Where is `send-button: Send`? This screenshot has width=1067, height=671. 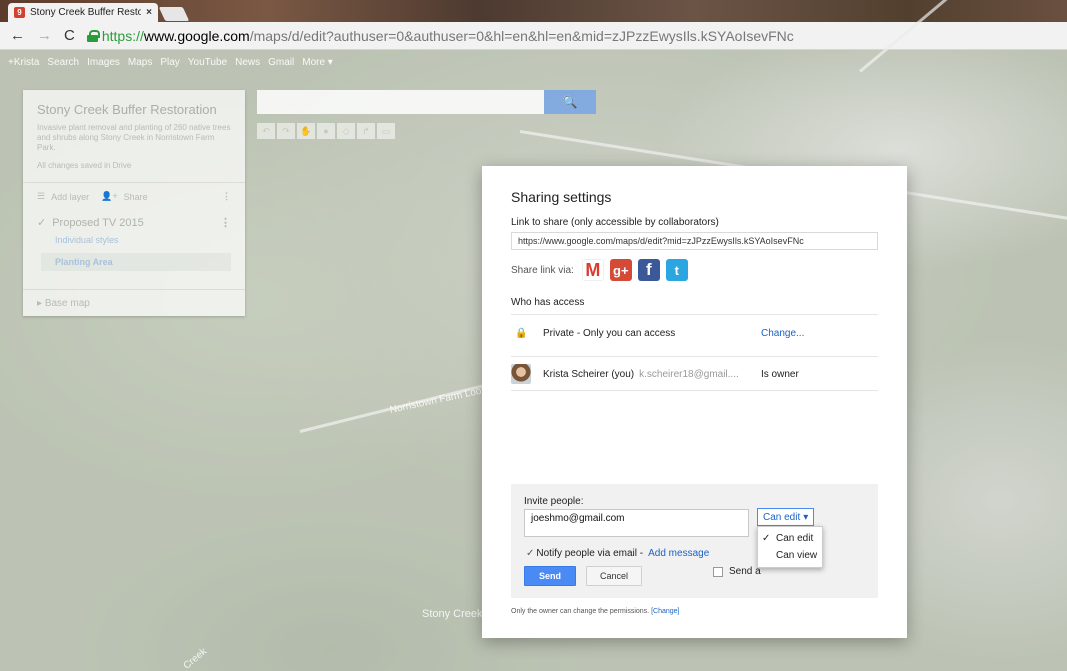 send-button: Send is located at coordinates (550, 576).